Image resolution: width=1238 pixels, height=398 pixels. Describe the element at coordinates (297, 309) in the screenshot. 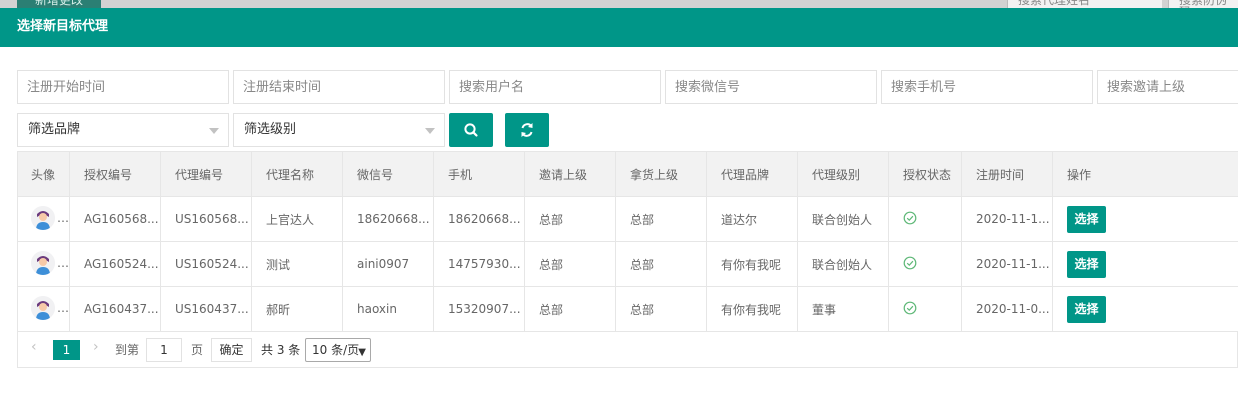

I see `agent-name-cell: 郝昕` at that location.